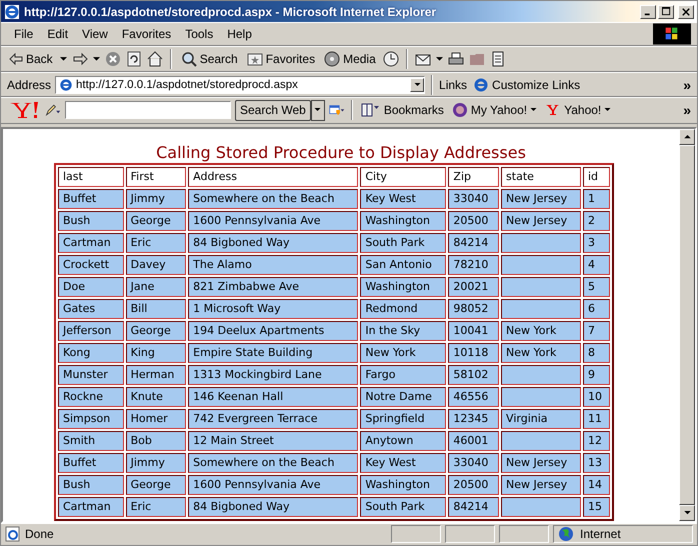  I want to click on page-heading: Calling Stored Procedure to Display Addresses, so click(341, 152).